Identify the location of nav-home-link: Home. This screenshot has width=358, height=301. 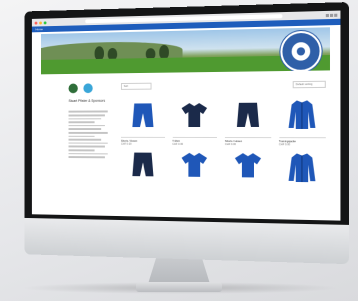
(39, 29).